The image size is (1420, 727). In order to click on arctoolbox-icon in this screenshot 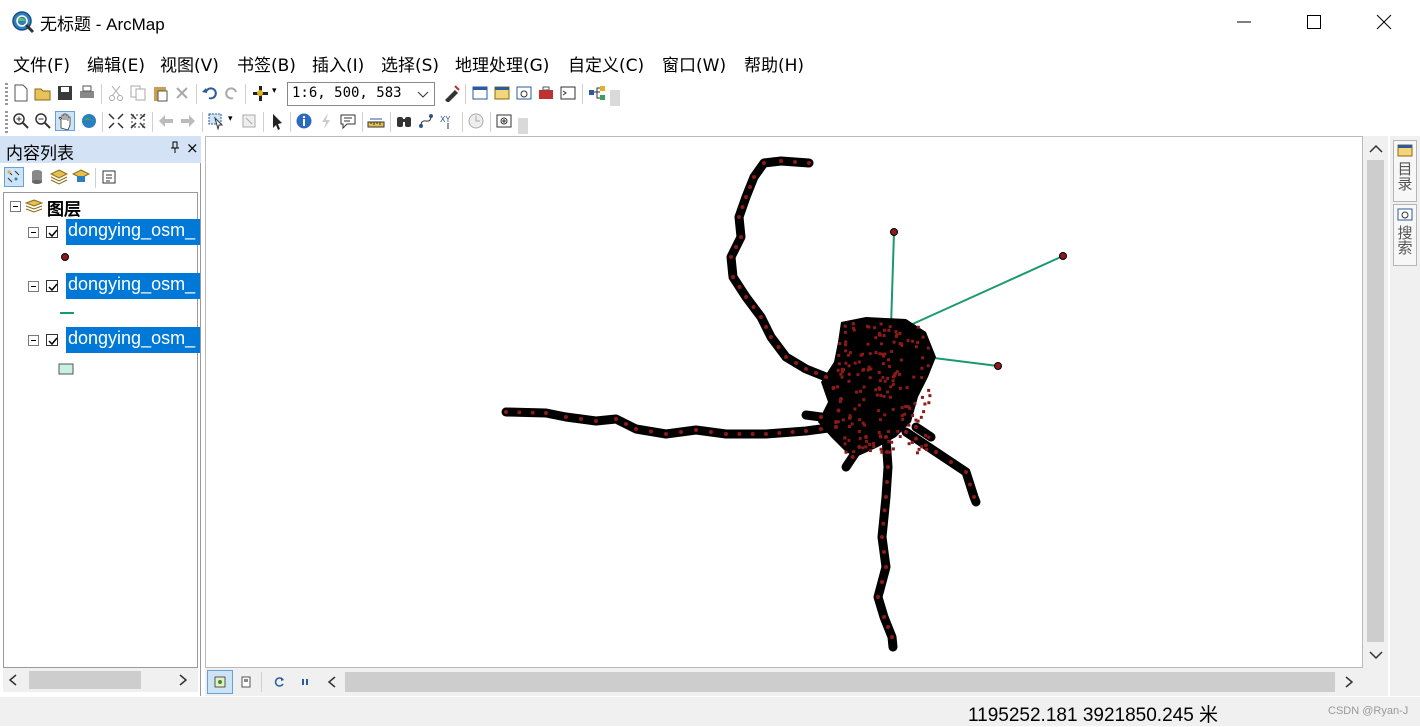, I will do `click(546, 93)`.